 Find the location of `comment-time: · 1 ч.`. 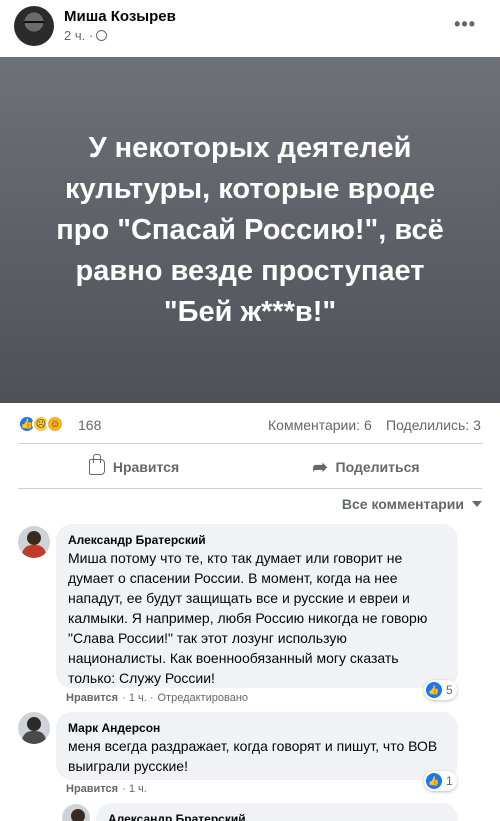

comment-time: · 1 ч. is located at coordinates (134, 789).